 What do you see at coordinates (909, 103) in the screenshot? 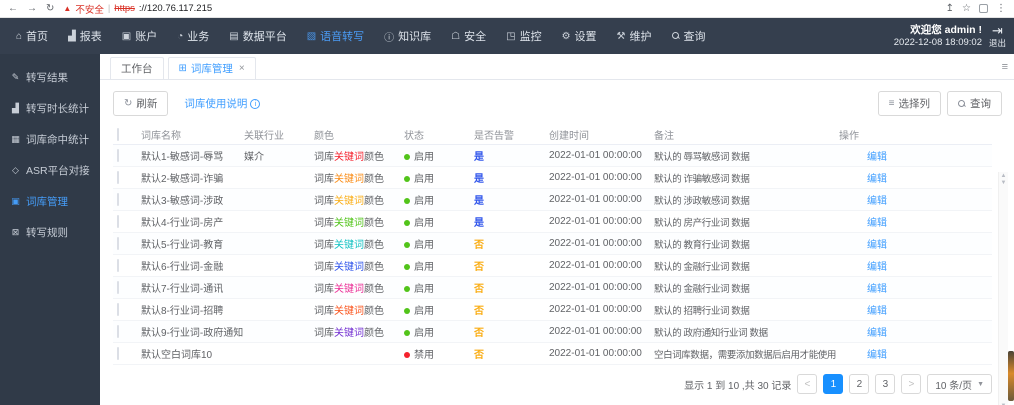
I see `select-columns-button: ≡ 选择列` at bounding box center [909, 103].